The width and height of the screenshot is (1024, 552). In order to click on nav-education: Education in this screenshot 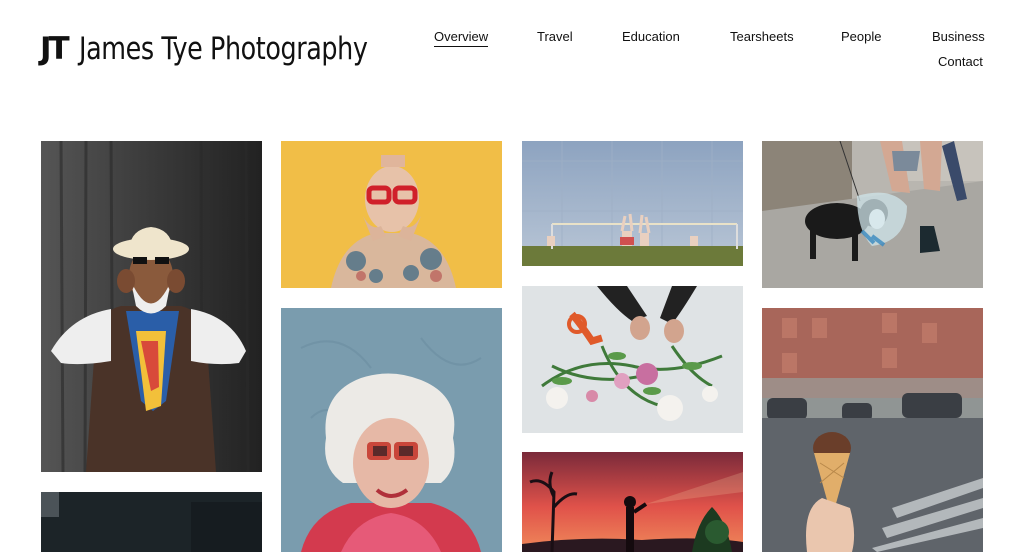, I will do `click(651, 37)`.